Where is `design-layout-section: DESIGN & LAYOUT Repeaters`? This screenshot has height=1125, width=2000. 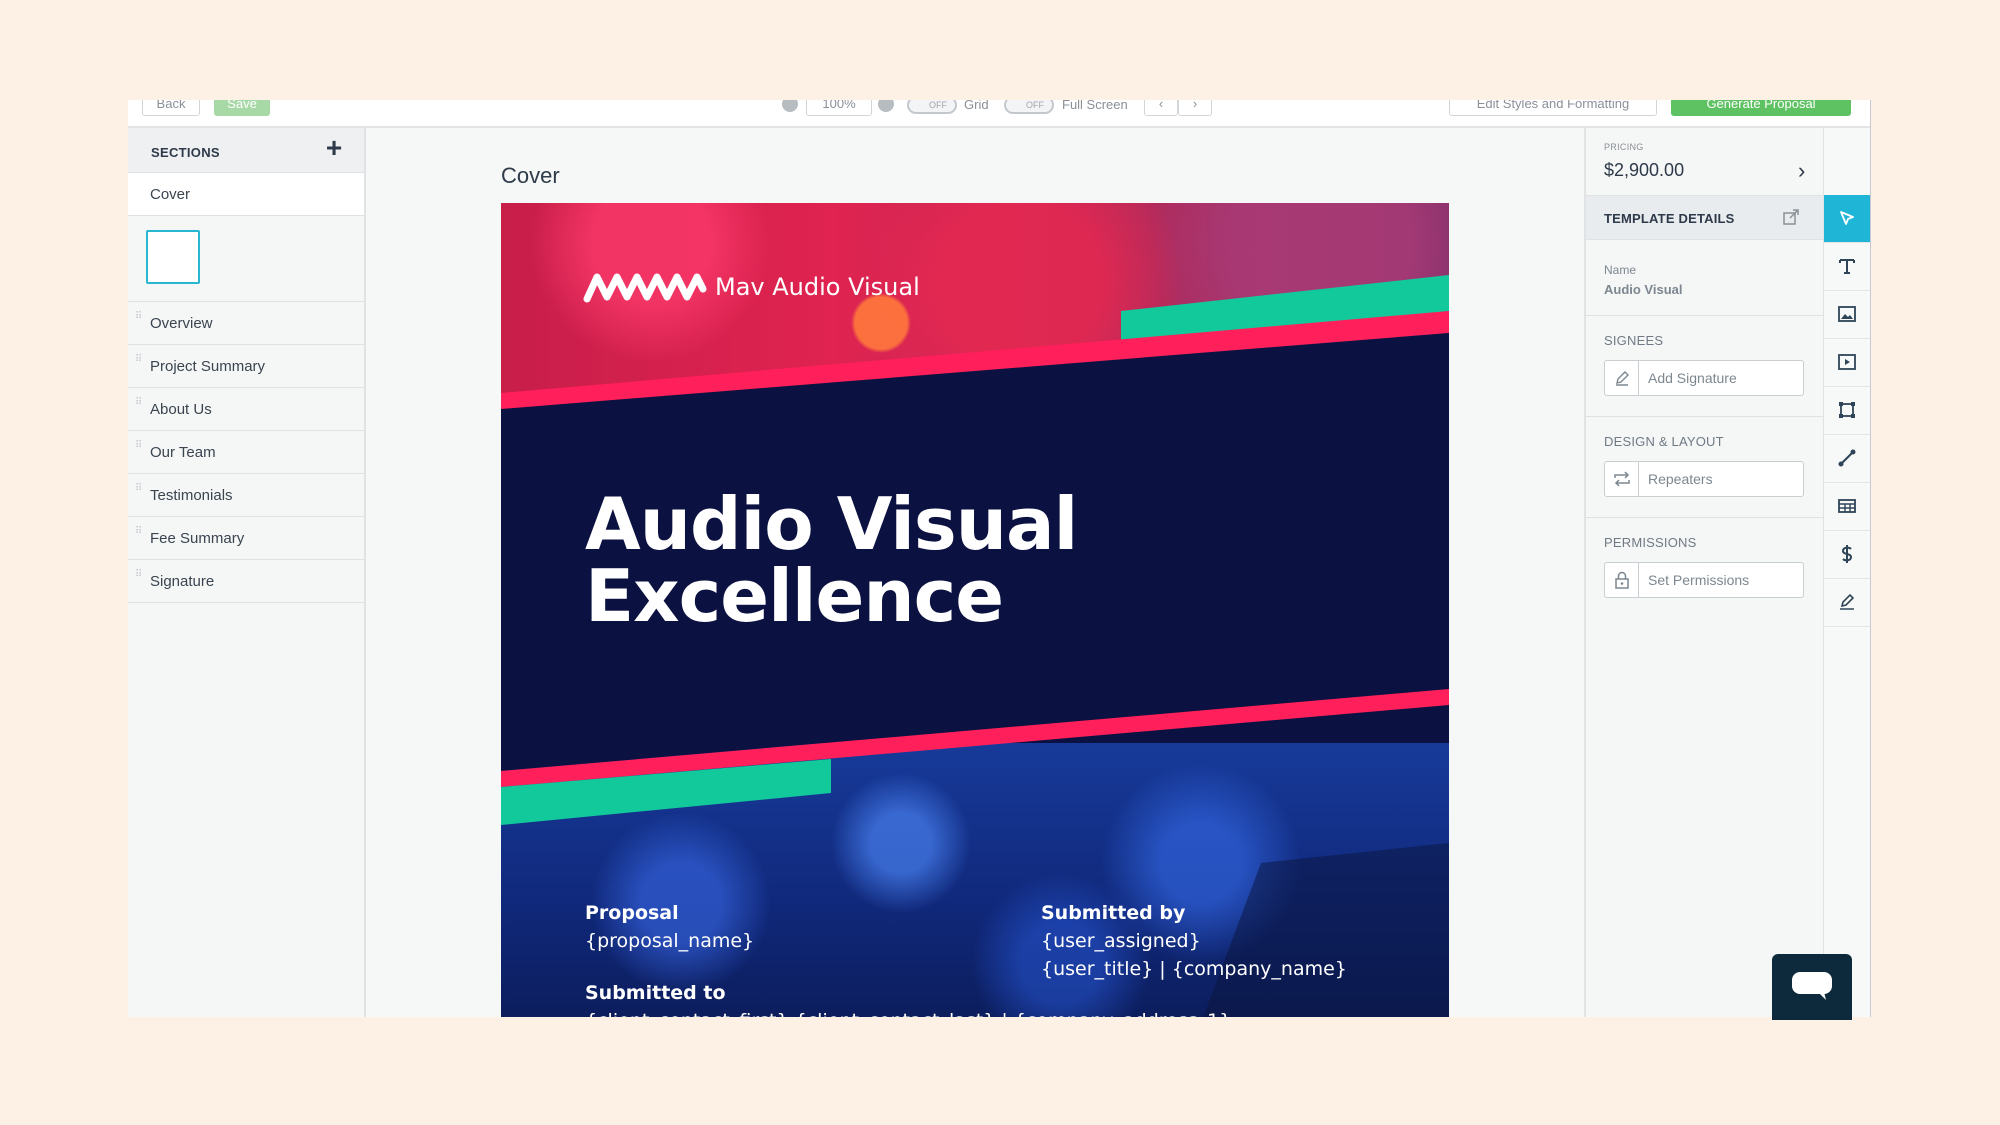
design-layout-section: DESIGN & LAYOUT Repeaters is located at coordinates (1704, 467).